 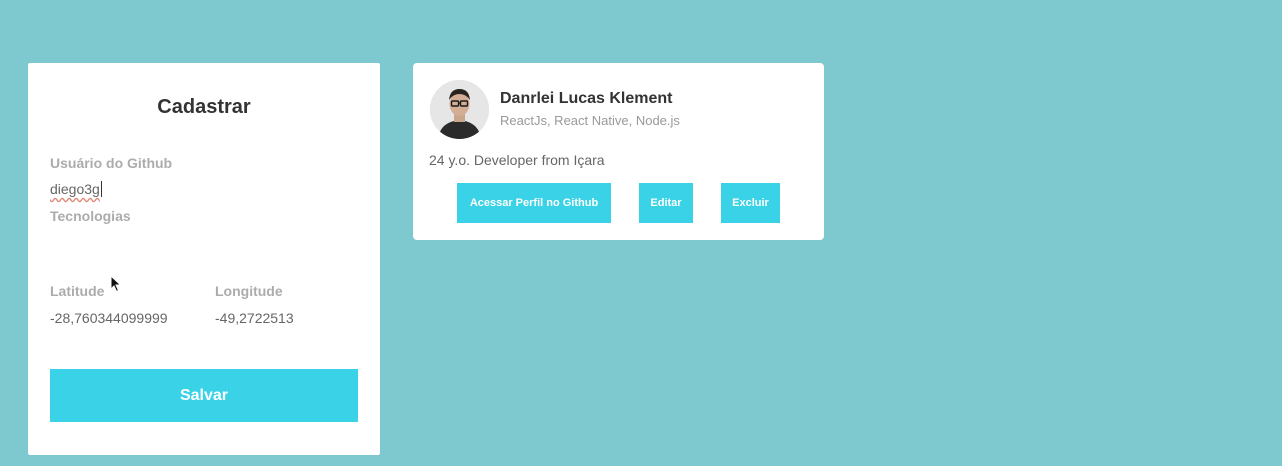 What do you see at coordinates (590, 120) in the screenshot?
I see `dev-techs: ReactJs, React Native, Node.js` at bounding box center [590, 120].